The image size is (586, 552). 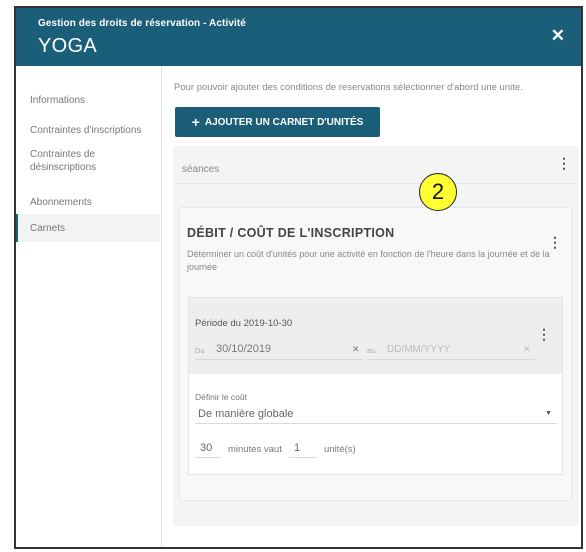 I want to click on close-icon: ✕, so click(x=558, y=36).